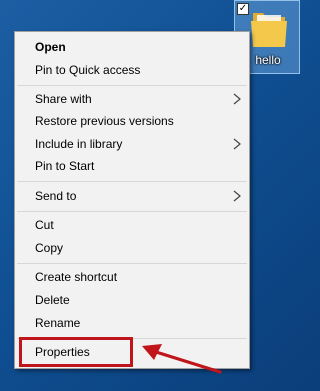 Image resolution: width=320 pixels, height=391 pixels. Describe the element at coordinates (132, 166) in the screenshot. I see `menu-item-pin-to-start: Pin to Start` at that location.